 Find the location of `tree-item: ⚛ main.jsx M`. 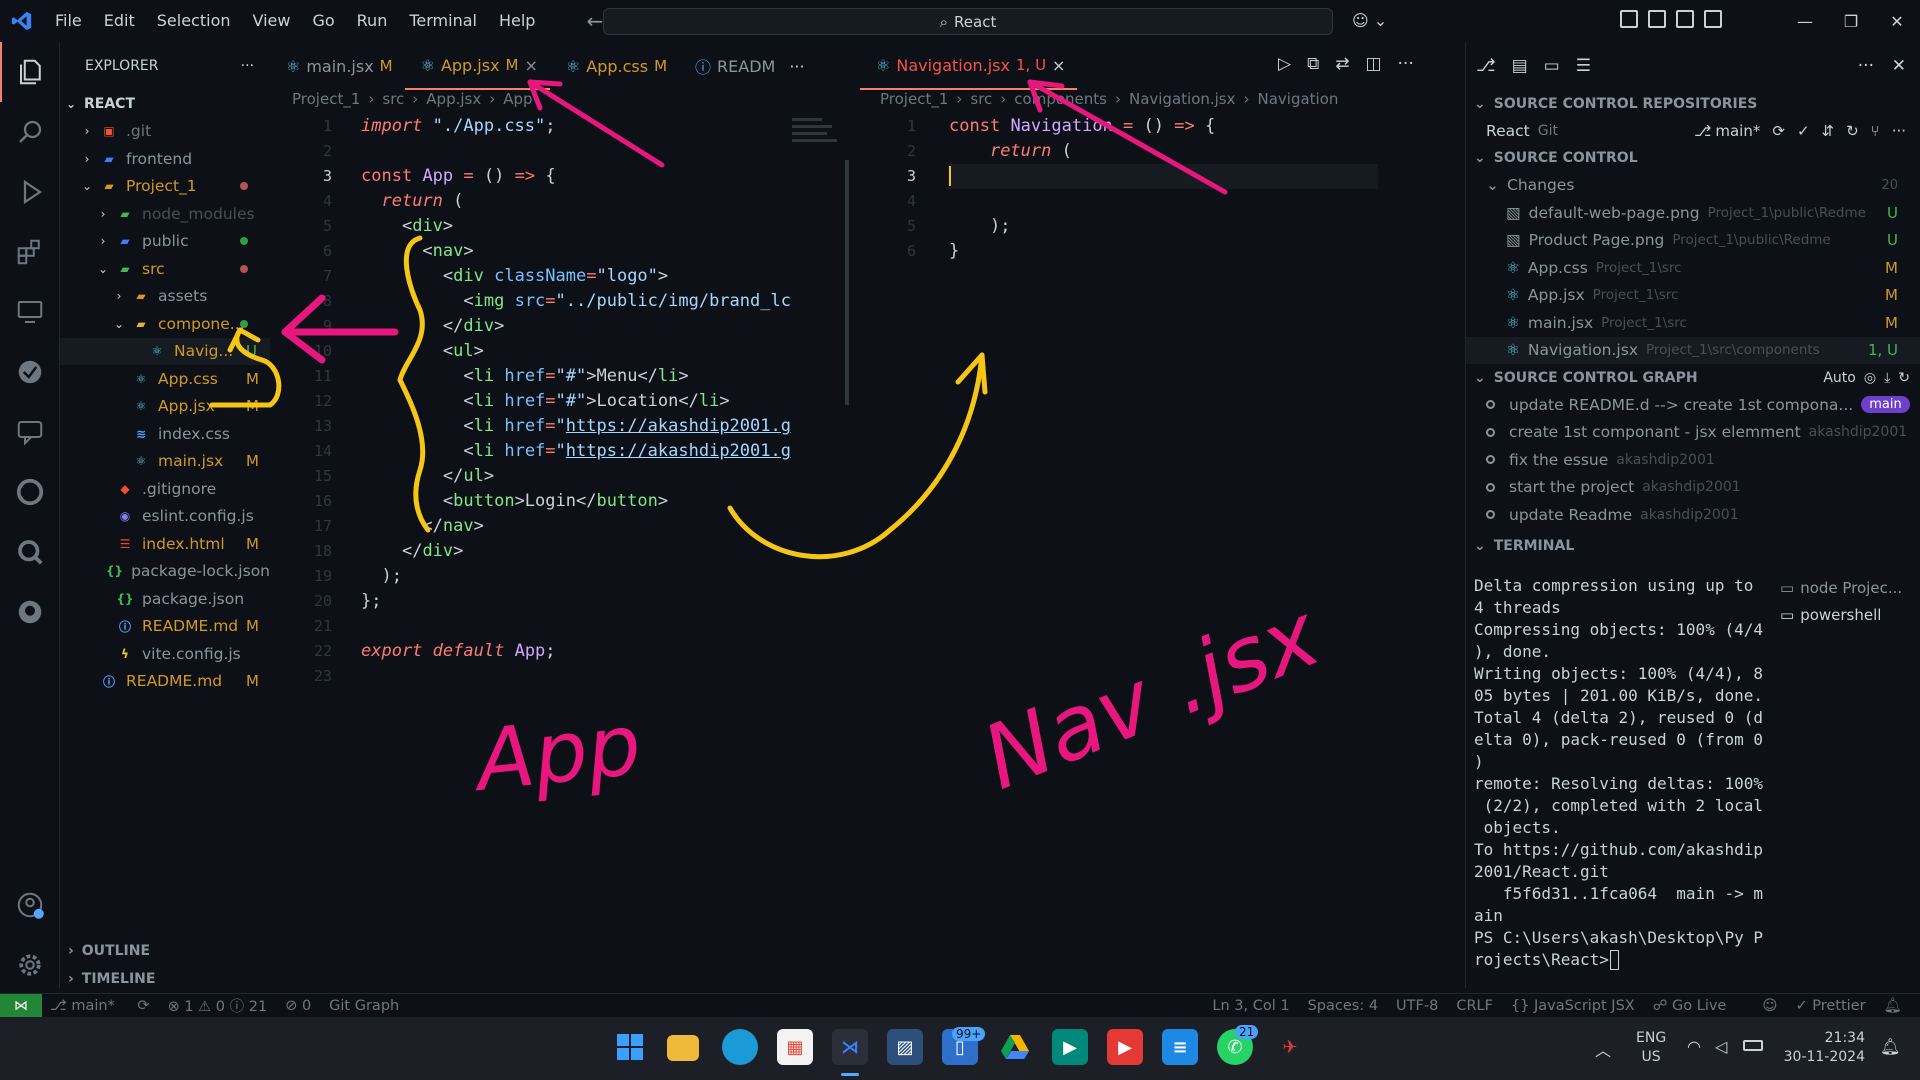

tree-item: ⚛ main.jsx M is located at coordinates (165, 462).